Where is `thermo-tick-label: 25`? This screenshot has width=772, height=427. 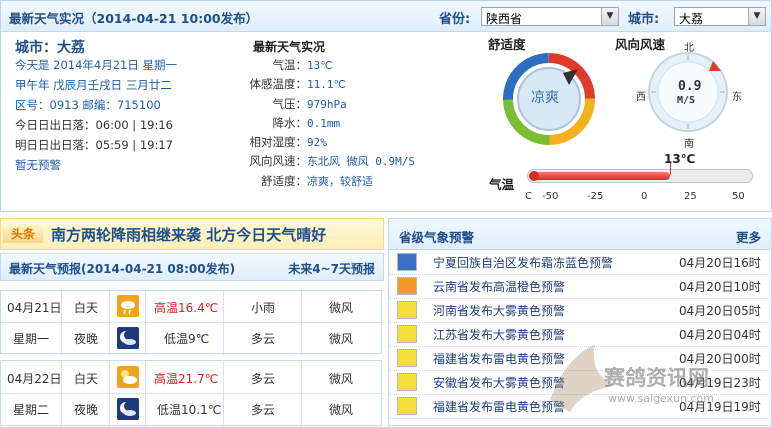
thermo-tick-label: 25 is located at coordinates (690, 196).